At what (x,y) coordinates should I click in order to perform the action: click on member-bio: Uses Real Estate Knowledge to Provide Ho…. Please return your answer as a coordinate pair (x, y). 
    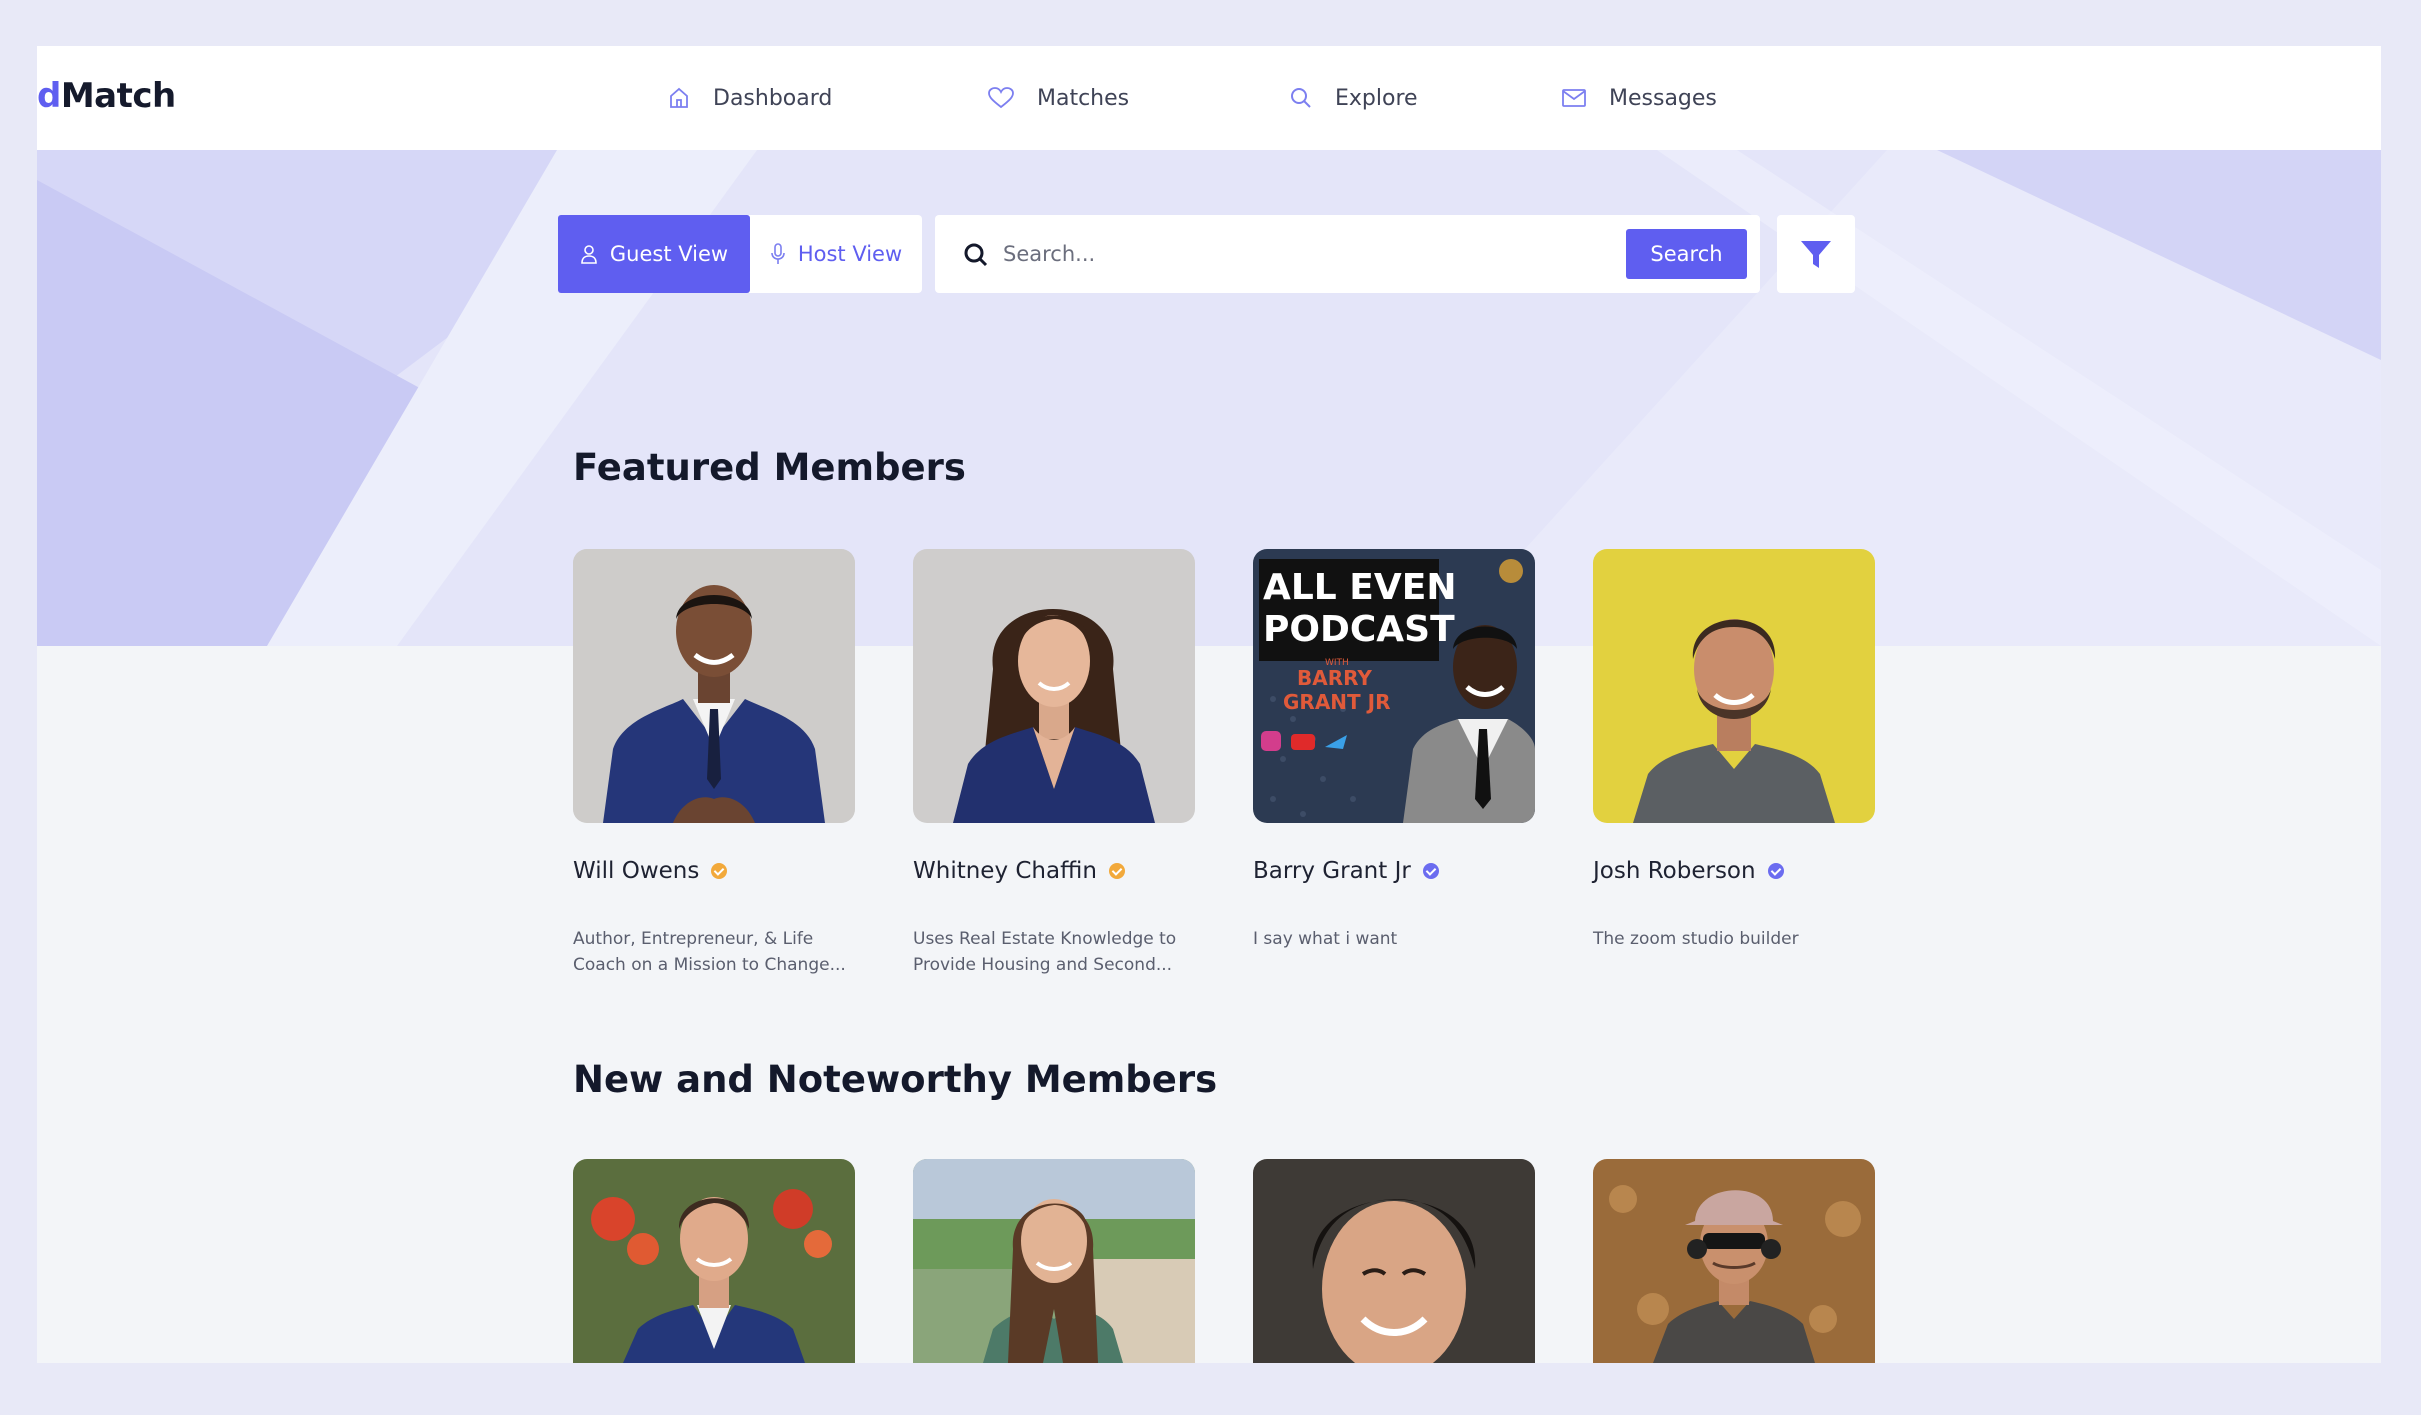
    Looking at the image, I should click on (1045, 952).